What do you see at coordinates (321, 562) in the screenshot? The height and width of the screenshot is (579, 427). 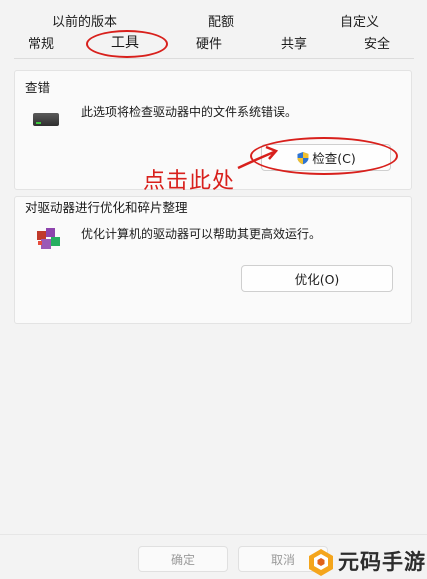 I see `watermark-logo-icon` at bounding box center [321, 562].